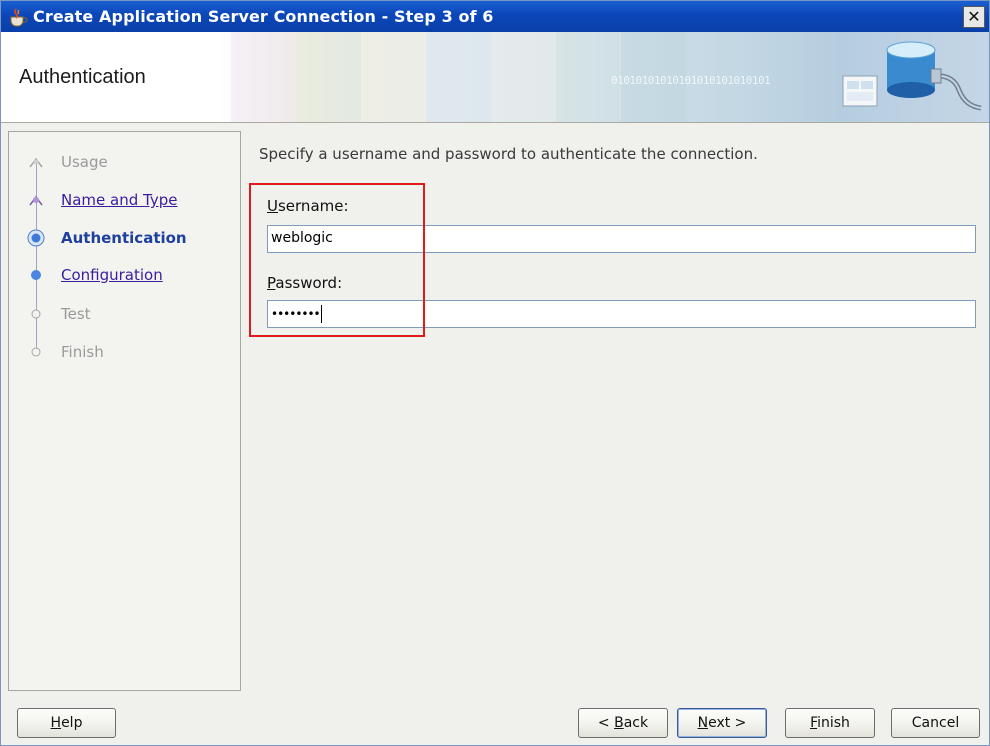  I want to click on close-icon: ✕, so click(974, 16).